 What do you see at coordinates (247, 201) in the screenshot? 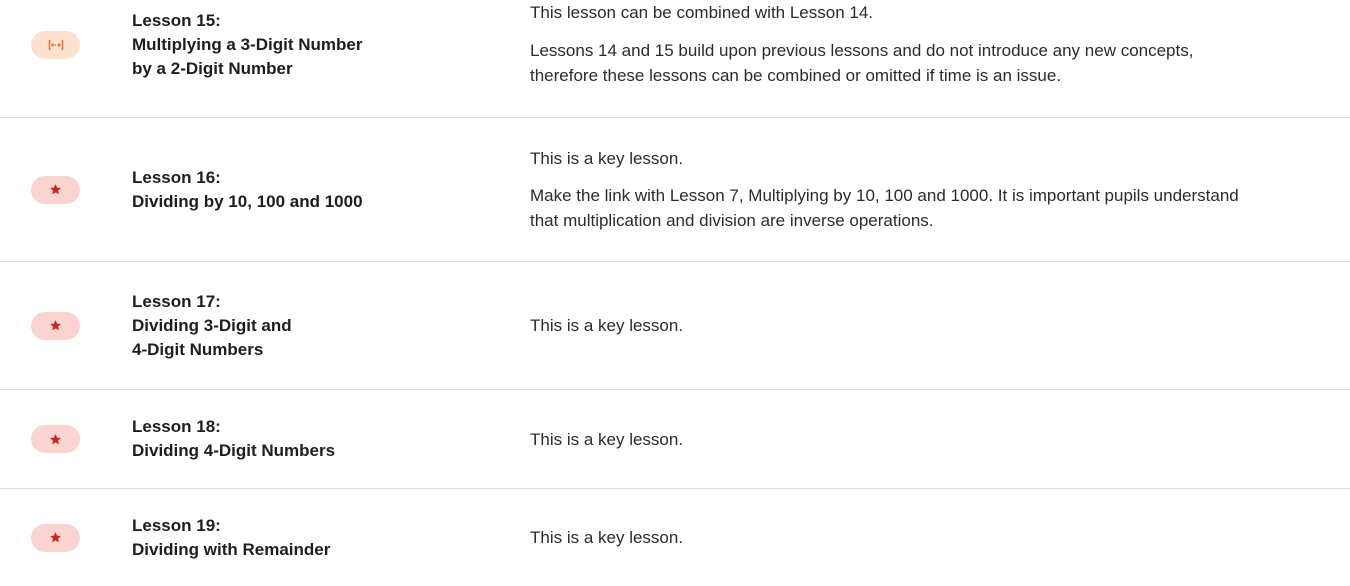
I see `lesson-name-line: Dividing by 10, 100 and 1000` at bounding box center [247, 201].